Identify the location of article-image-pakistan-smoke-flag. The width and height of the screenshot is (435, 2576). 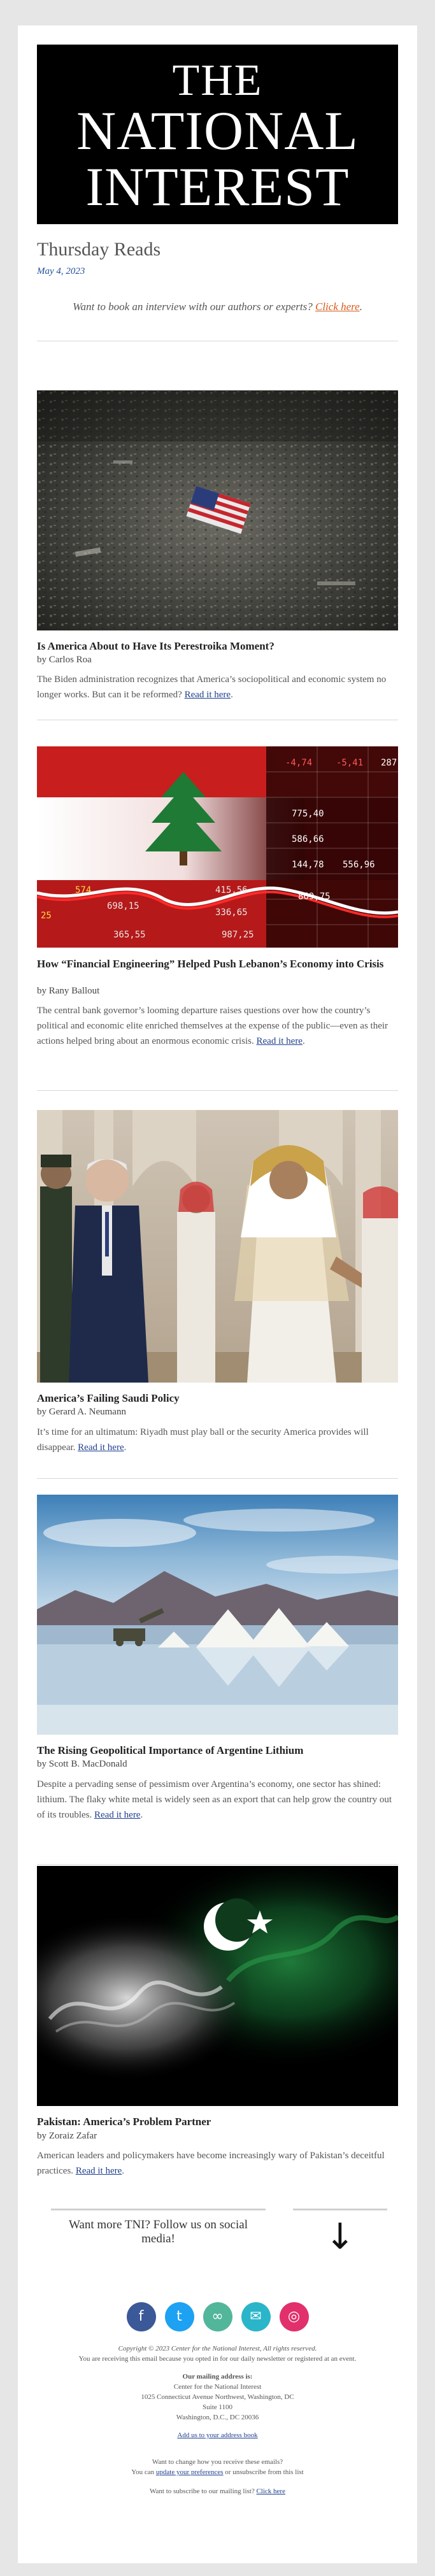
(217, 1986).